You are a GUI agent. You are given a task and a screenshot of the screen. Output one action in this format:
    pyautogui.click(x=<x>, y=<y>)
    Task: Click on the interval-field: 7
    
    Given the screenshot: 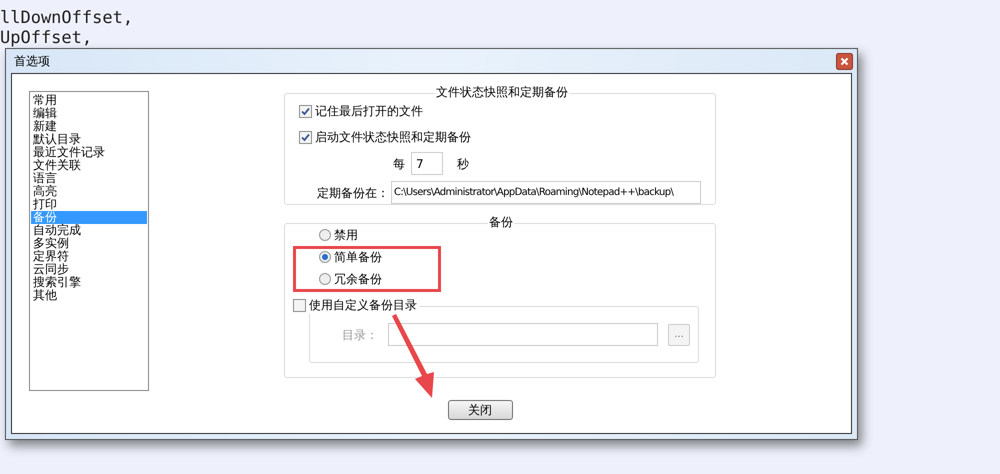 What is the action you would take?
    pyautogui.click(x=427, y=163)
    